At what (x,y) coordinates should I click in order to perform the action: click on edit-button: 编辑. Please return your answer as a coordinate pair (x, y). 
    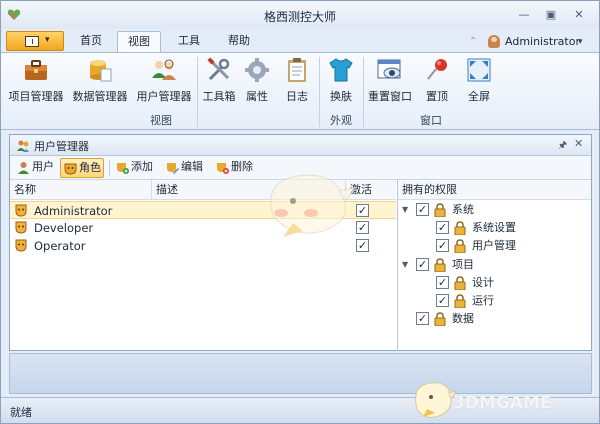
    Looking at the image, I should click on (186, 168).